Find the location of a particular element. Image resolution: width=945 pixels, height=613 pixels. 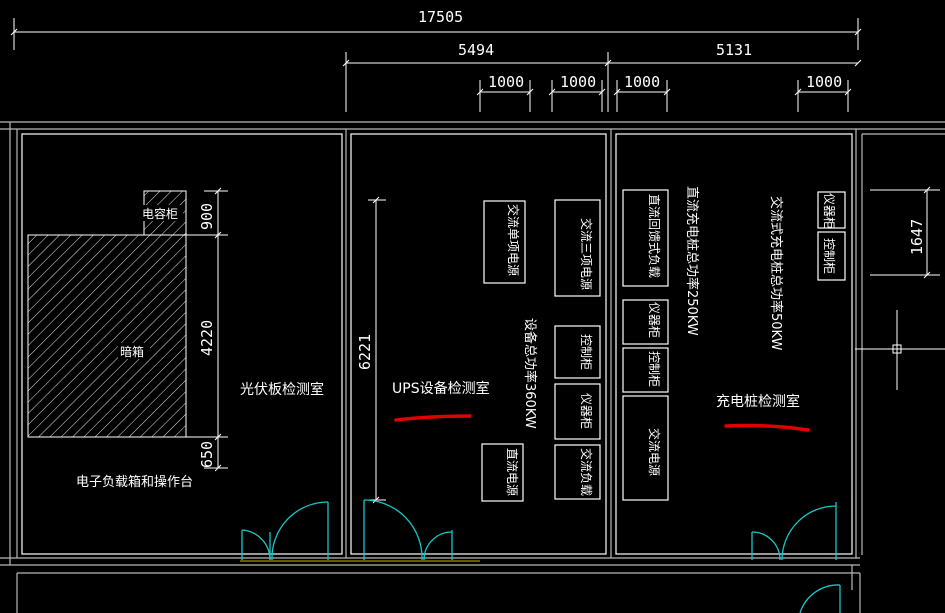

dc-feedback-load-box: 直流回馈式负载 is located at coordinates (645, 238).